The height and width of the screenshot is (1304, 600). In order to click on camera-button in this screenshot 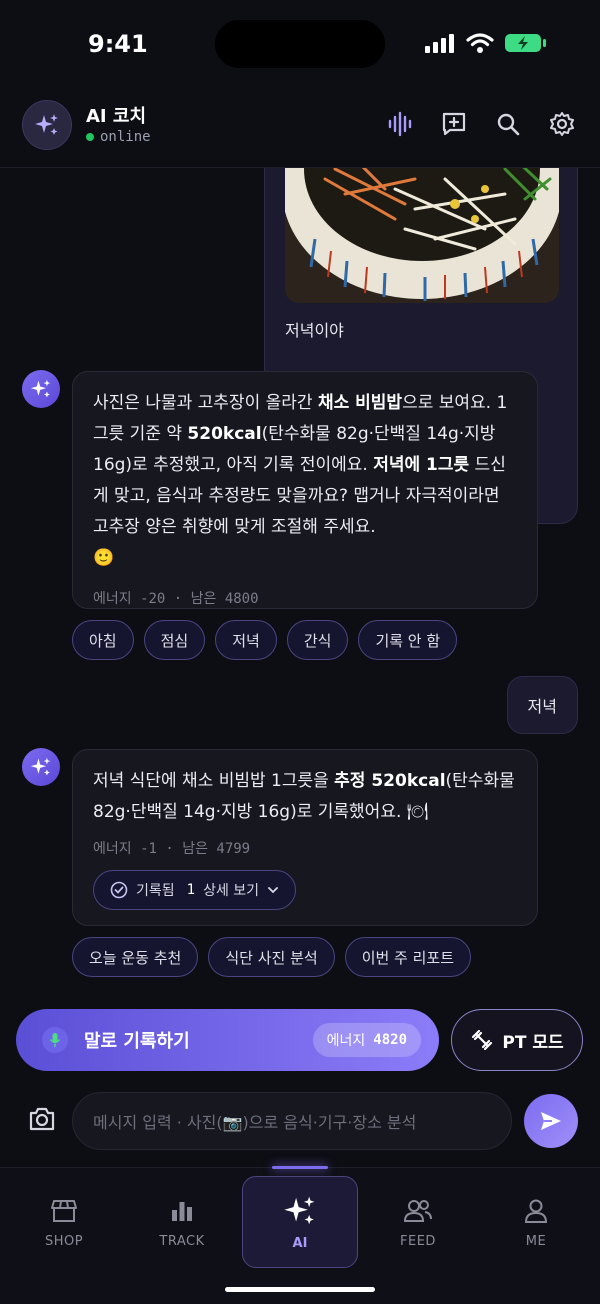, I will do `click(42, 1121)`.